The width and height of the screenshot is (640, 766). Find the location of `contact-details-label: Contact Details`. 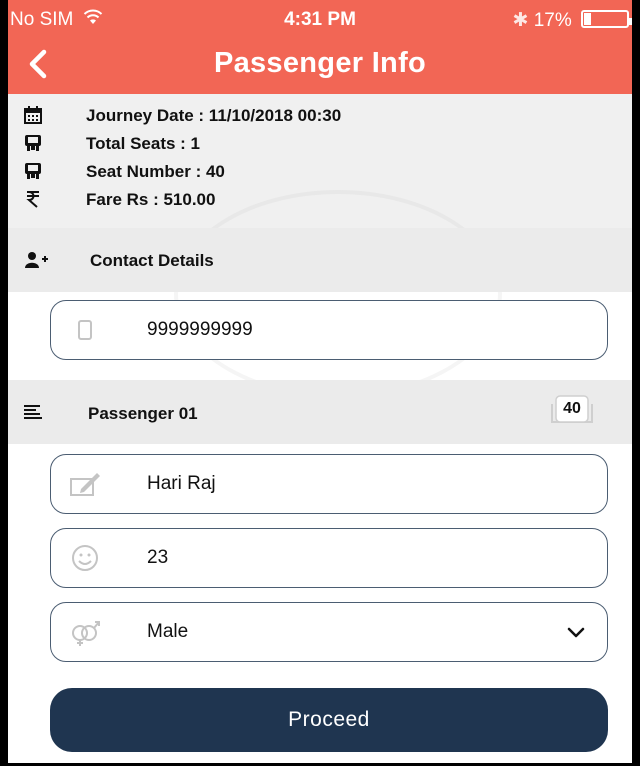

contact-details-label: Contact Details is located at coordinates (152, 260).